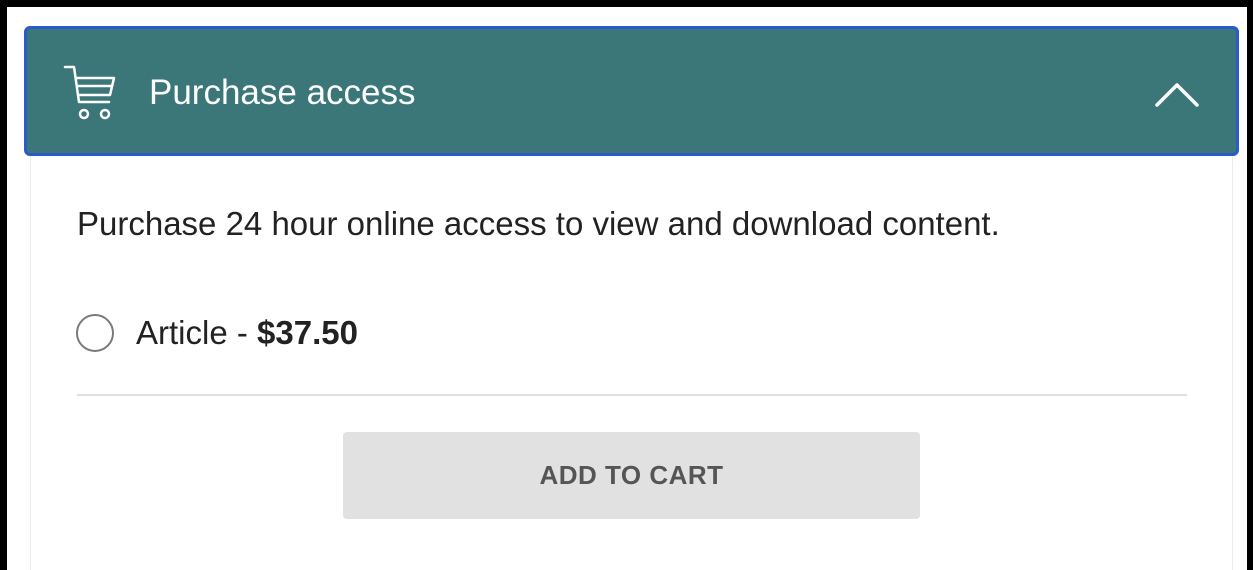 This screenshot has width=1253, height=570. I want to click on chevron-up-icon, so click(1177, 95).